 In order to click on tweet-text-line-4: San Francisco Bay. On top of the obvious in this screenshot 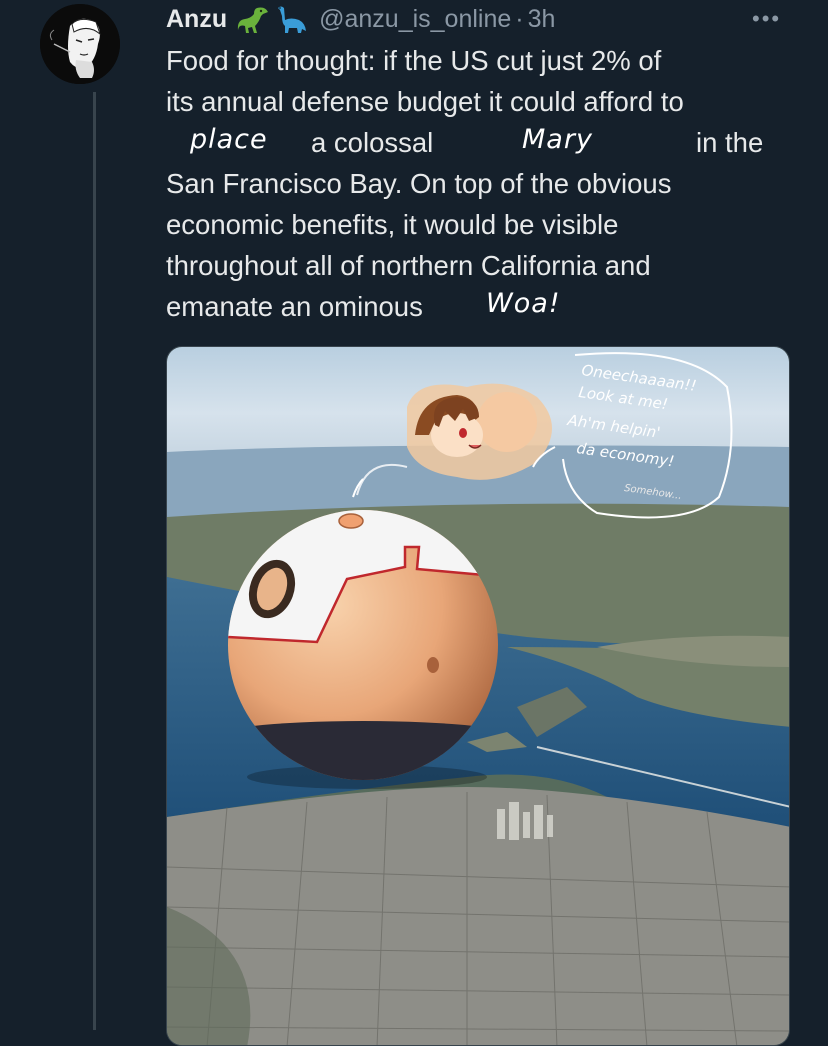, I will do `click(419, 183)`.